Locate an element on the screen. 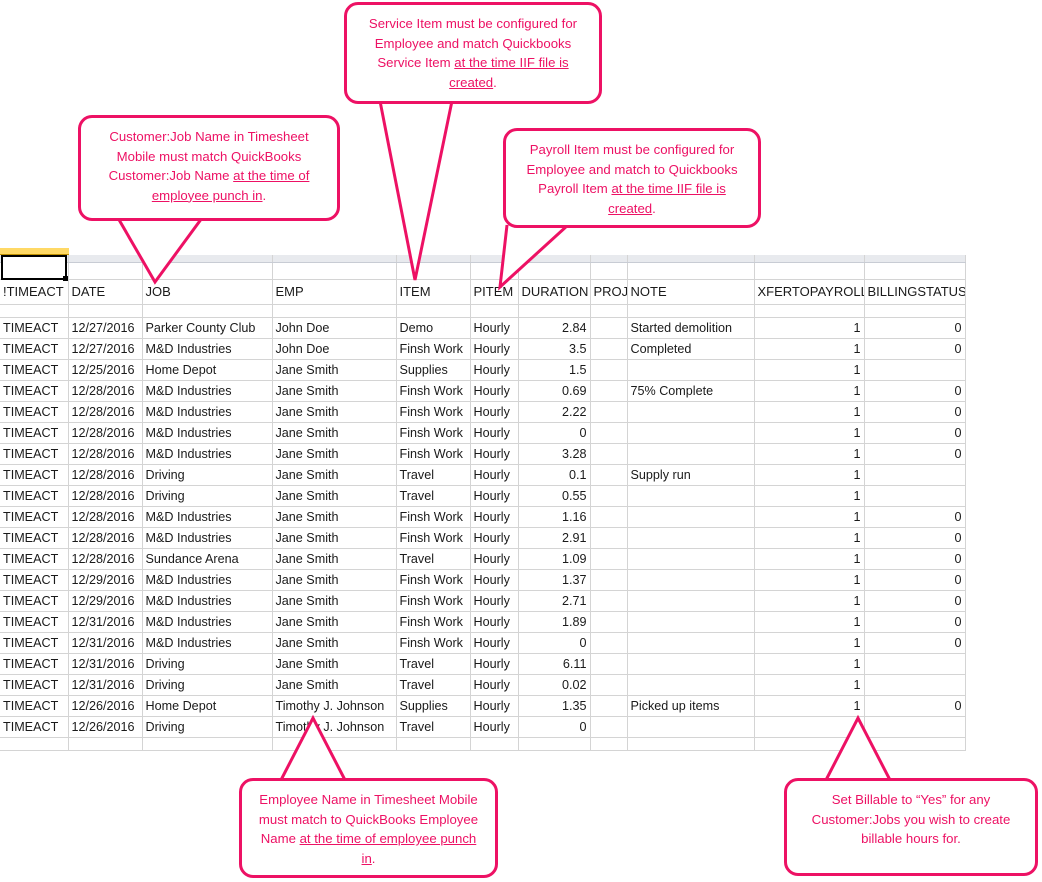  table-cell: 1.5 is located at coordinates (554, 370).